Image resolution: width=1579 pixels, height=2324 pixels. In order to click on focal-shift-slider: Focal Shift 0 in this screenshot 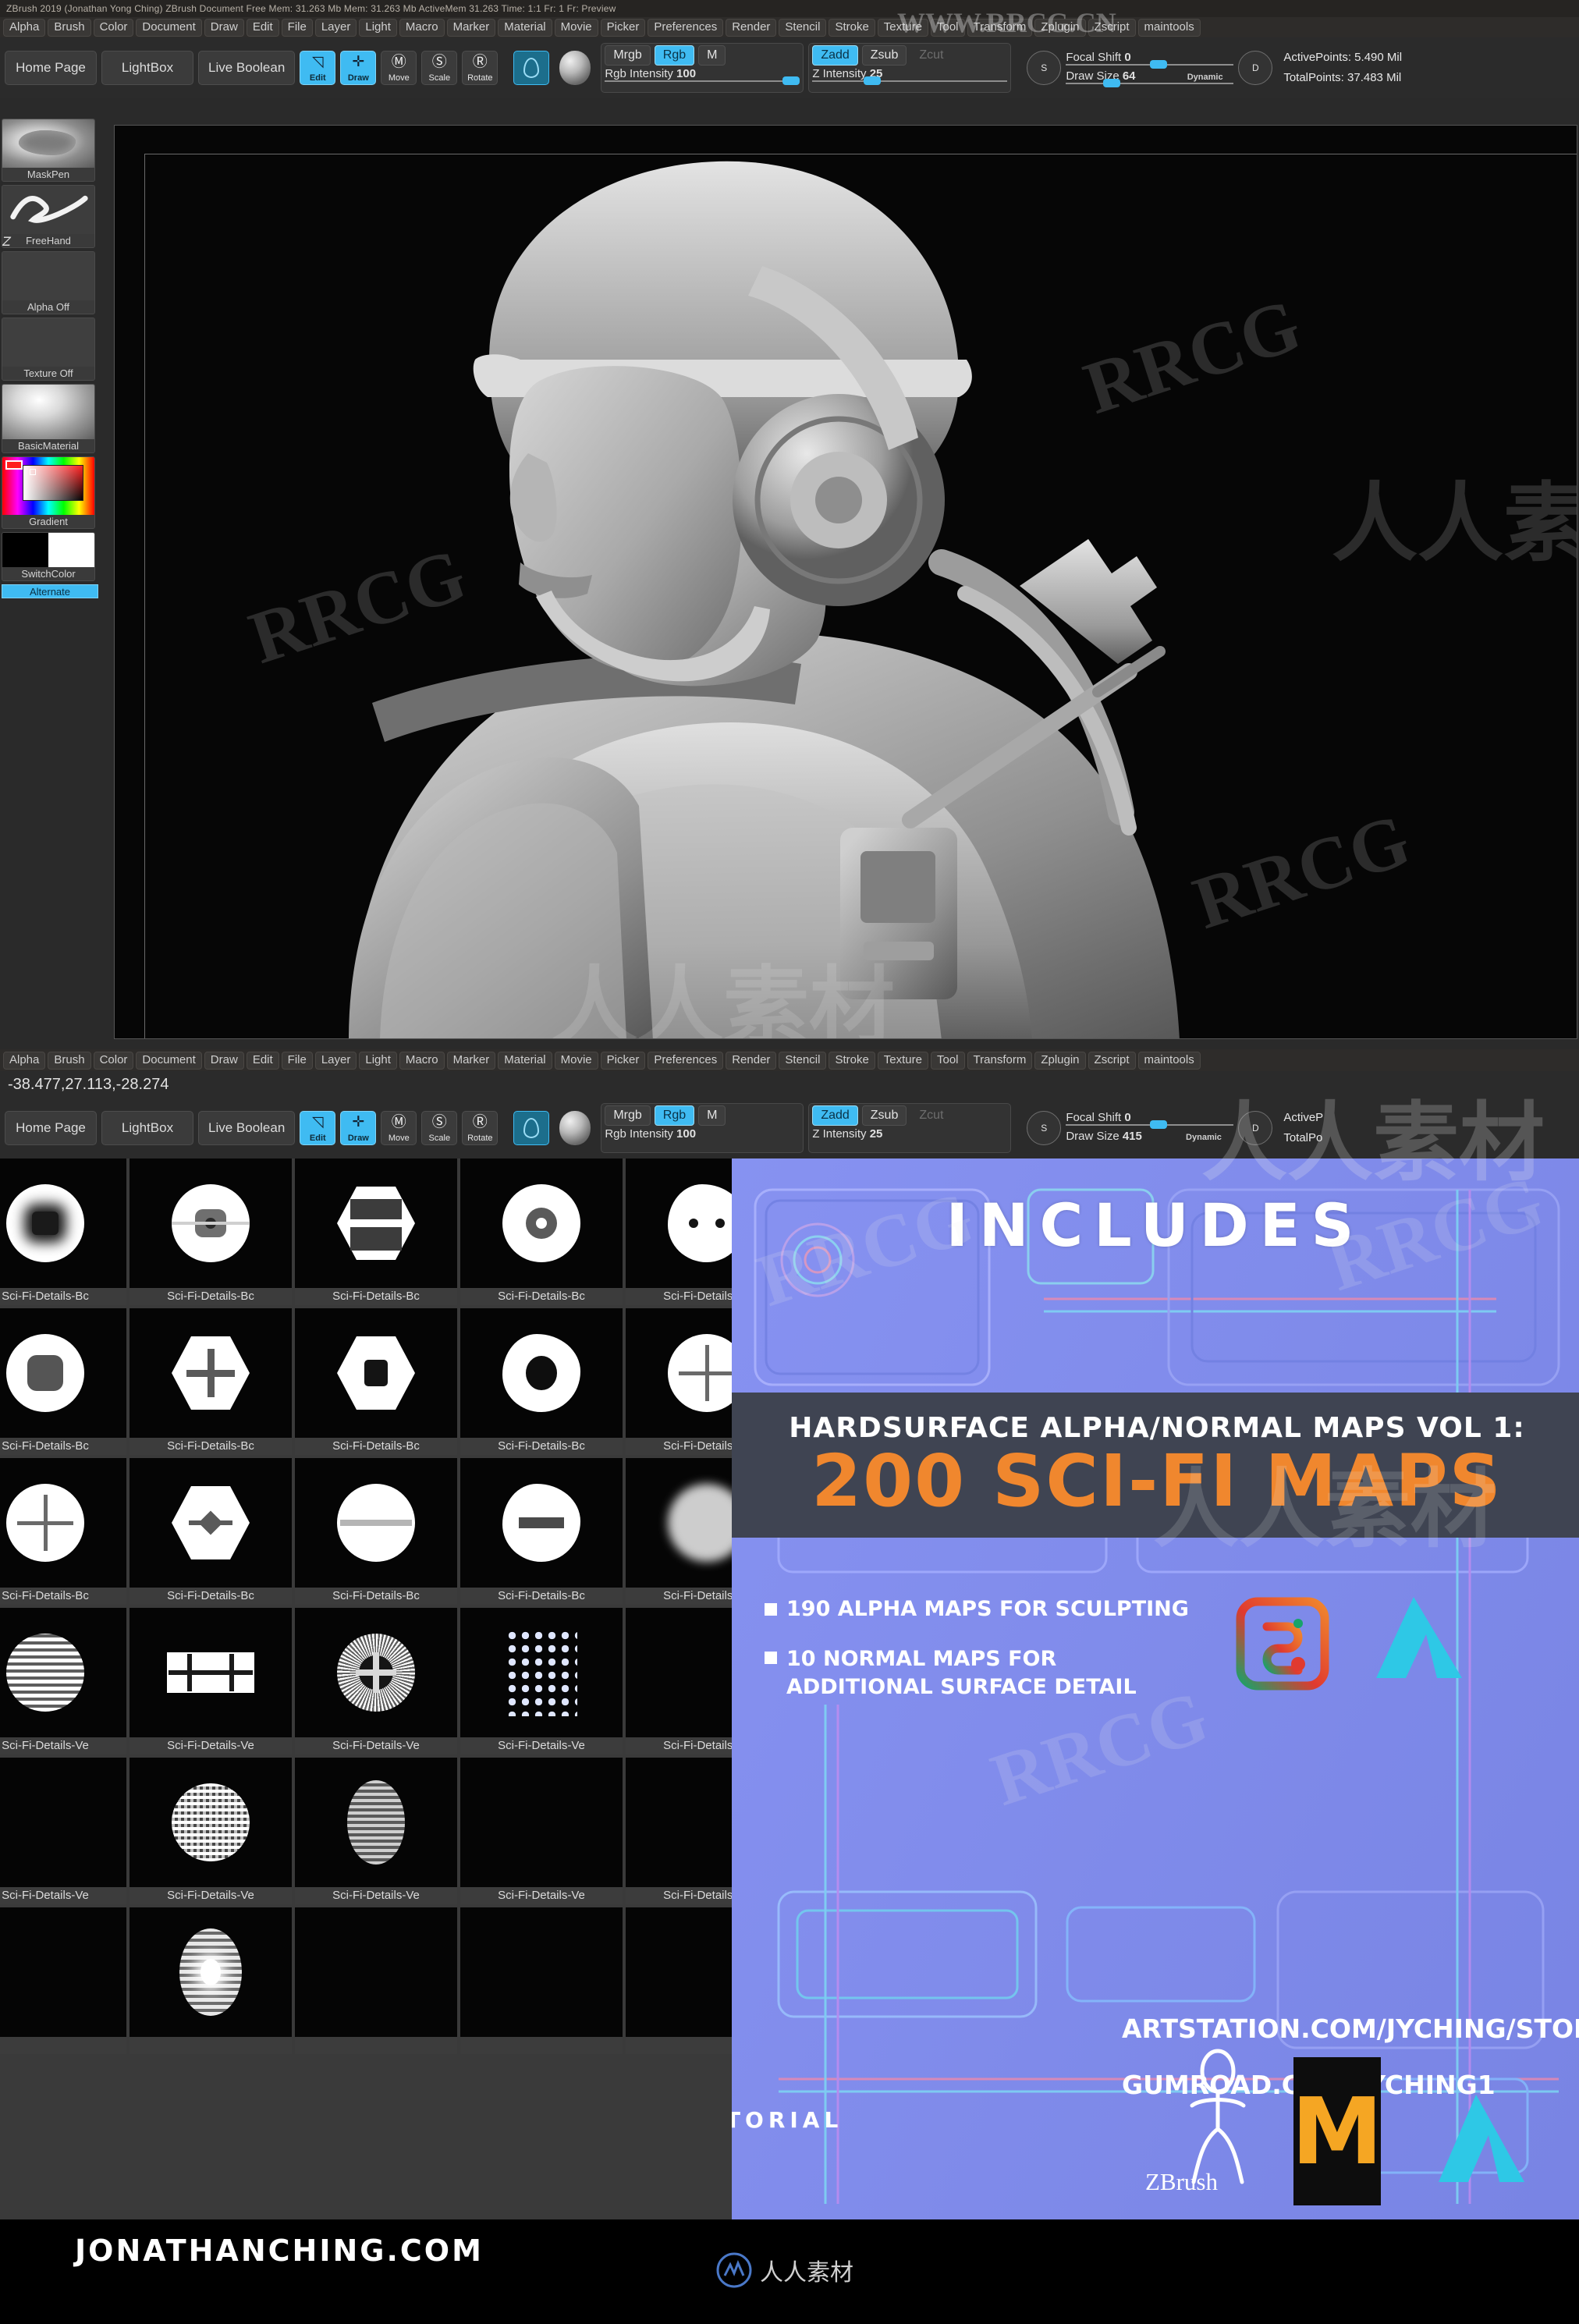, I will do `click(1150, 60)`.